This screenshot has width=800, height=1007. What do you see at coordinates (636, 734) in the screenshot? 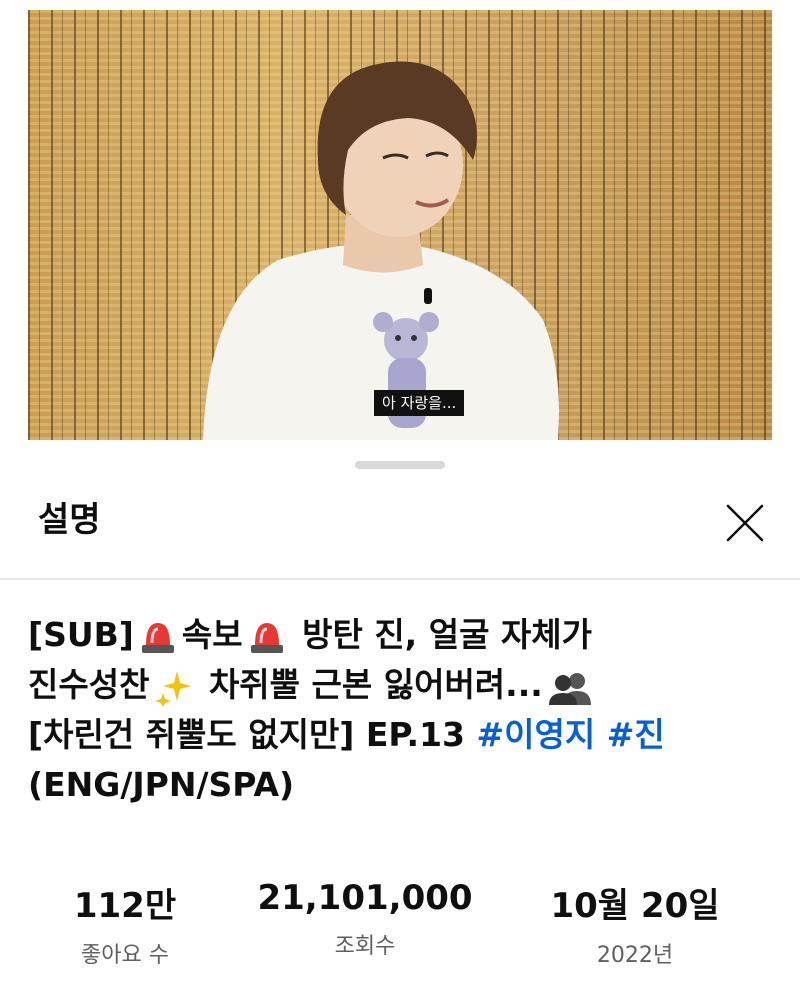
I see `hashtag-link: #진` at bounding box center [636, 734].